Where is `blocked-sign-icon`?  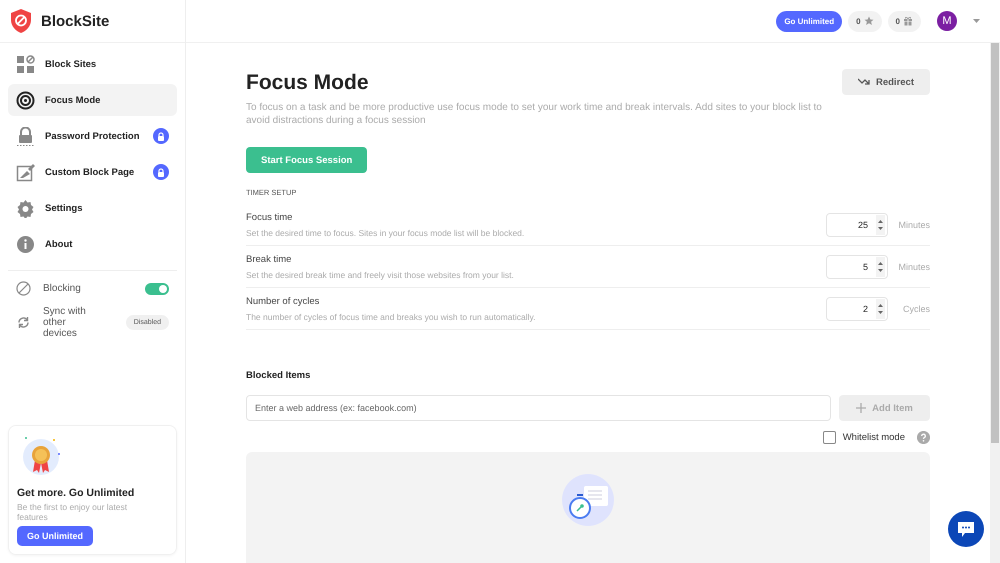
blocked-sign-icon is located at coordinates (23, 288).